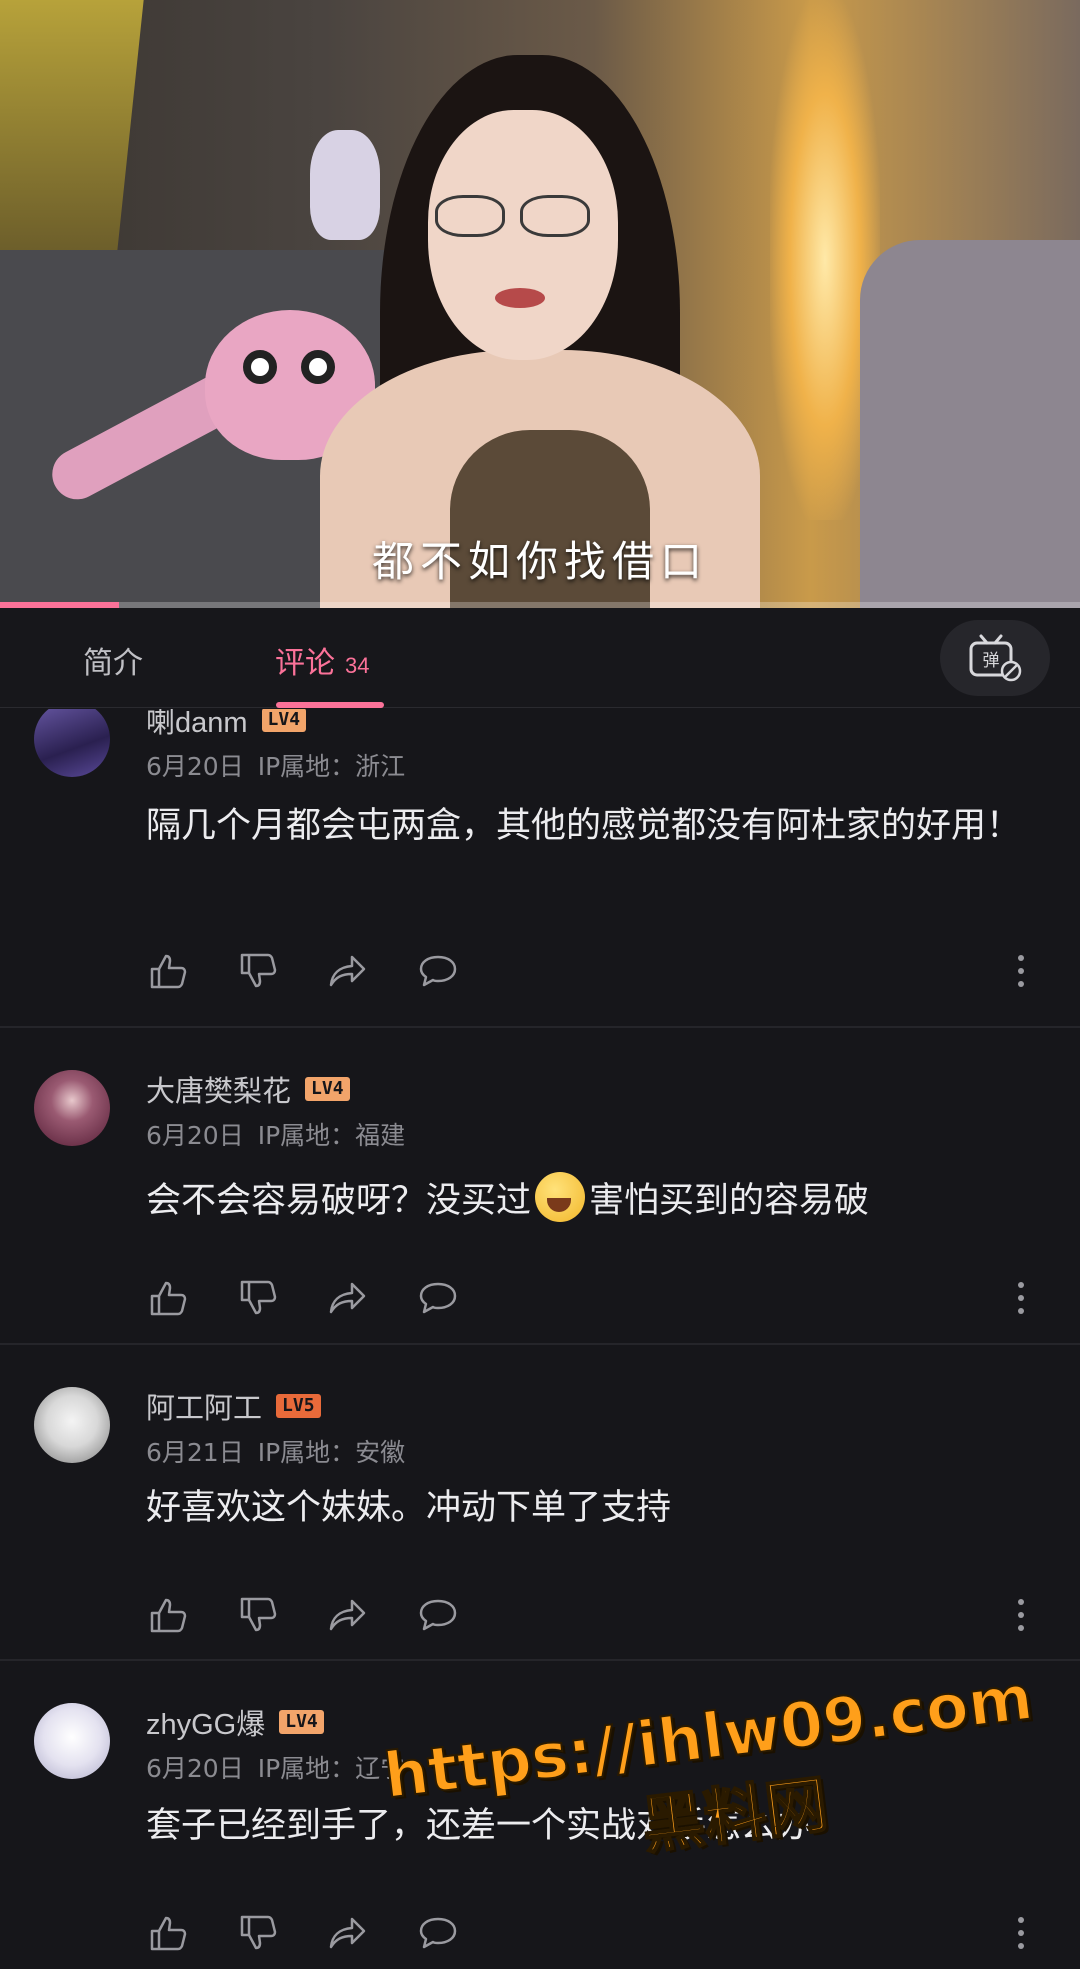  I want to click on tab-intro: 简介, so click(113, 660).